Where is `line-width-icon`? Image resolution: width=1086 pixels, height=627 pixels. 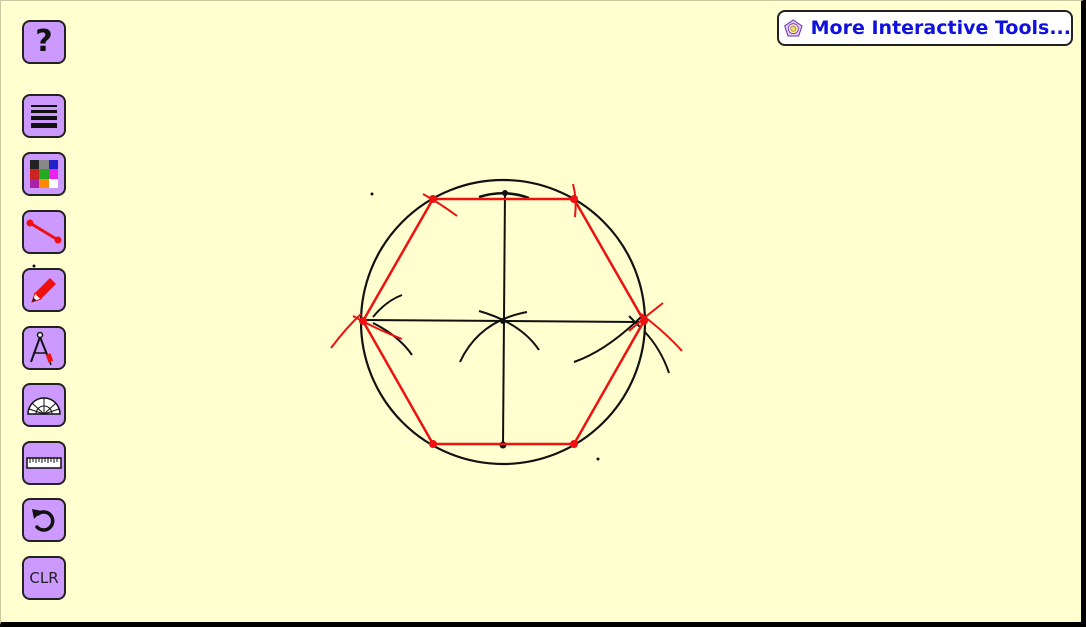
line-width-icon is located at coordinates (44, 116).